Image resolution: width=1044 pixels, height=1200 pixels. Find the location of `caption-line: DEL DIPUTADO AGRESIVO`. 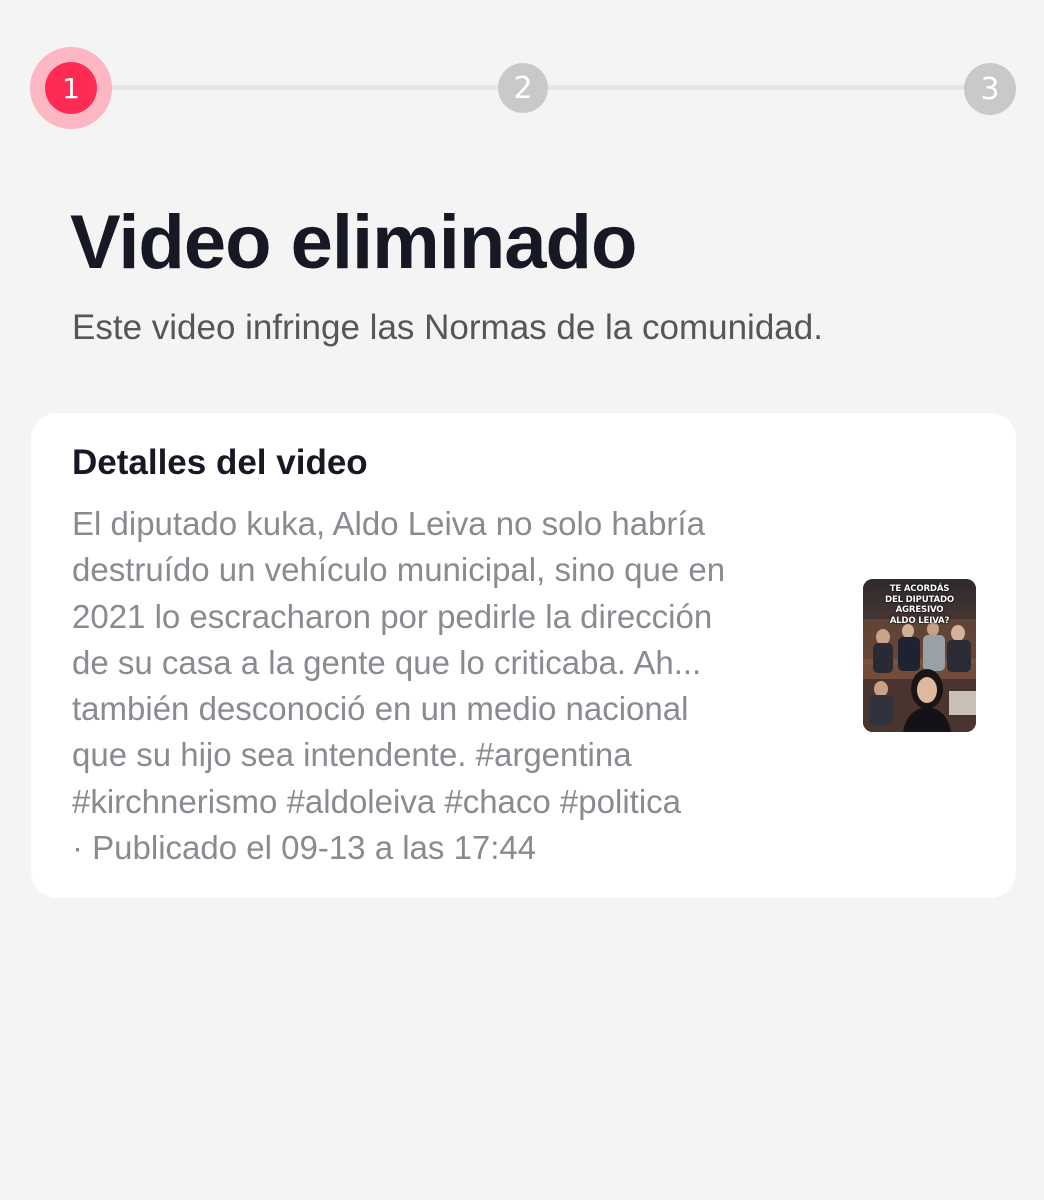

caption-line: DEL DIPUTADO AGRESIVO is located at coordinates (919, 605).